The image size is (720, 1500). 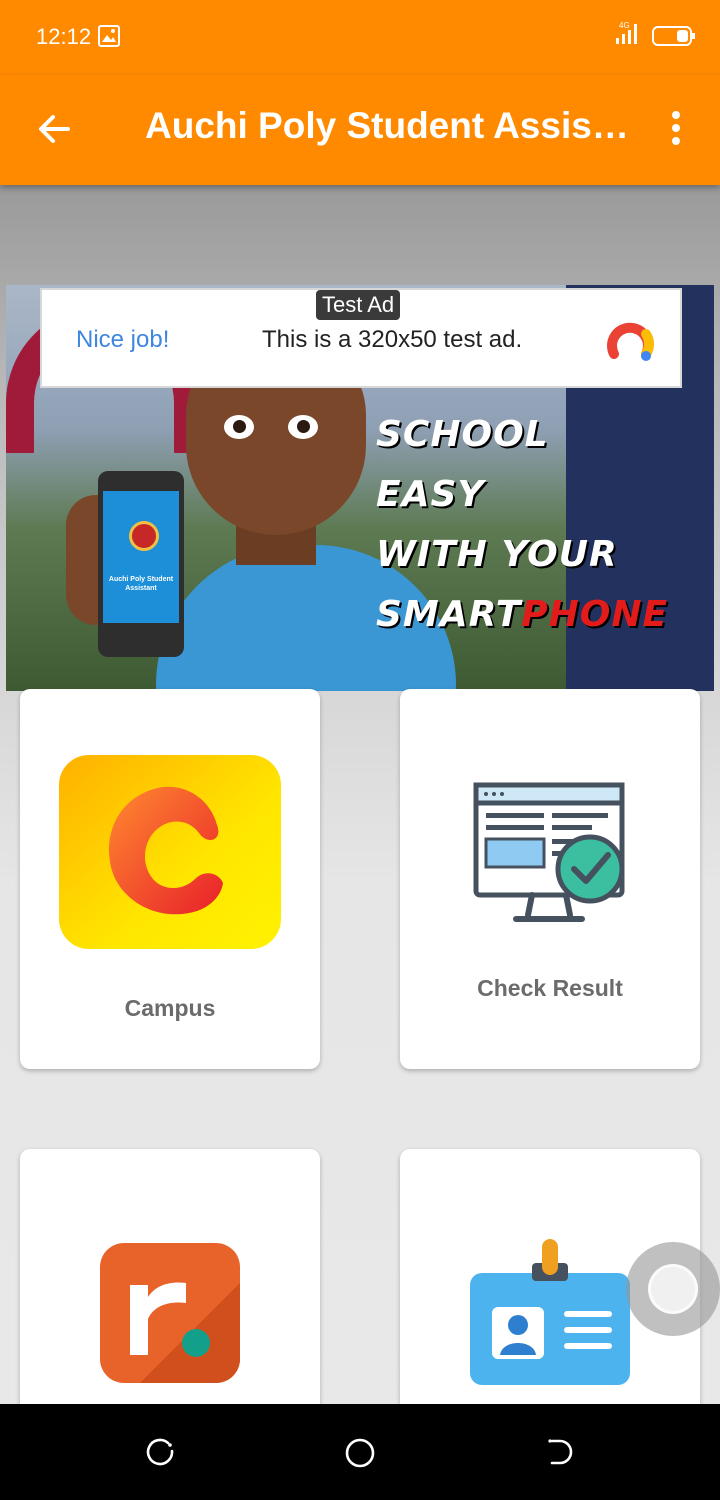 What do you see at coordinates (54, 129) in the screenshot?
I see `back-arrow-icon` at bounding box center [54, 129].